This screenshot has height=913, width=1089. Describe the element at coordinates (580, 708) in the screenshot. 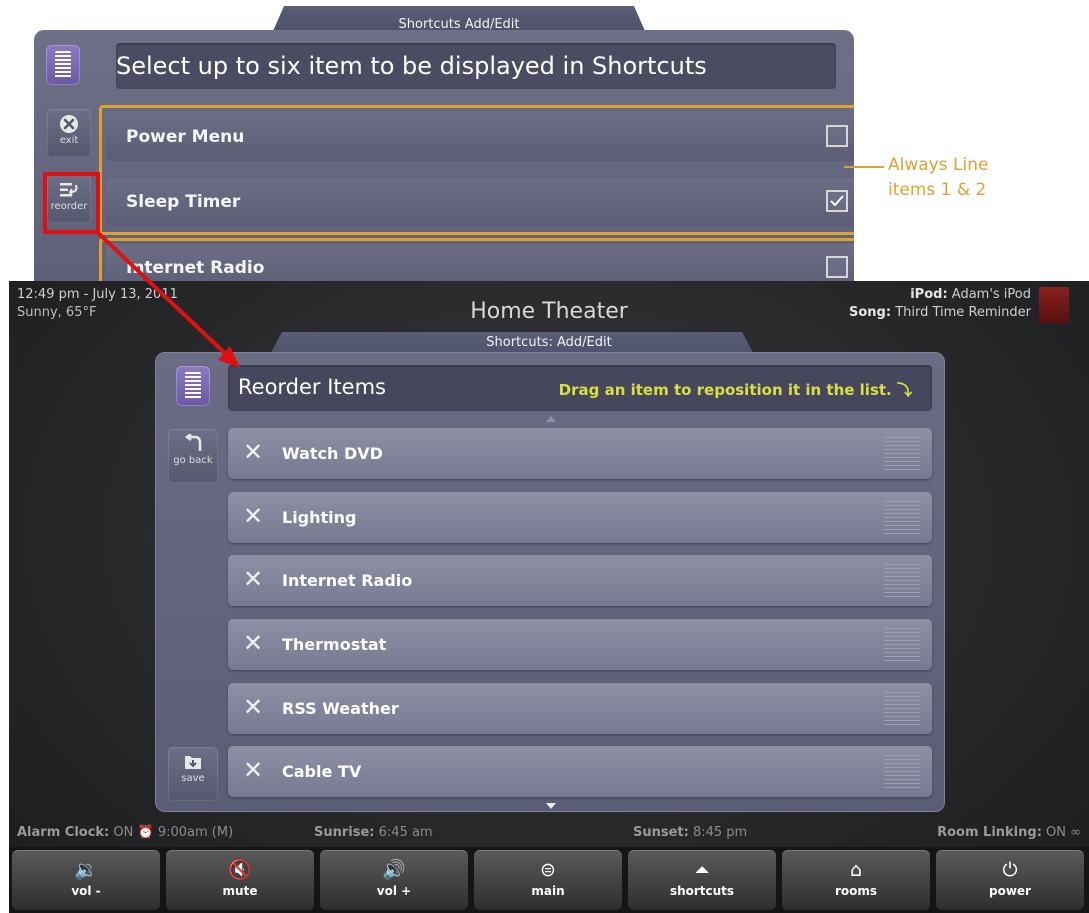

I see `reorder-item-rss-weather: ✕ RSS Weather` at that location.